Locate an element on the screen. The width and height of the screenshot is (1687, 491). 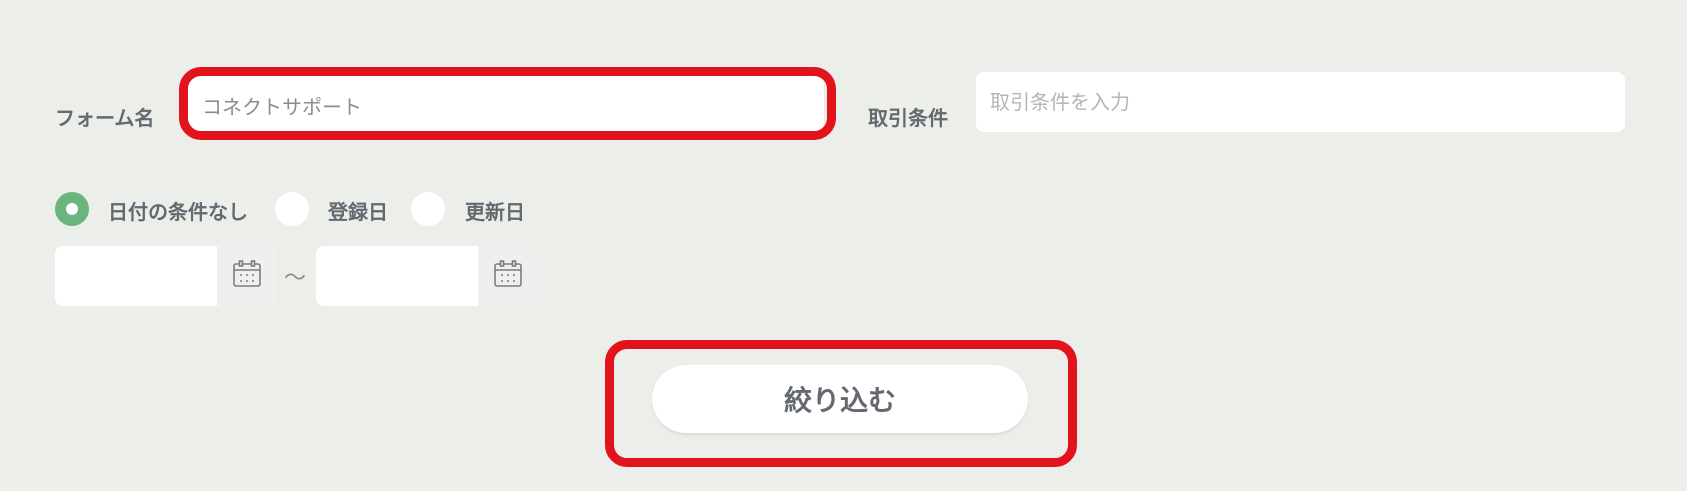
form-name-label: フォーム名 is located at coordinates (105, 118).